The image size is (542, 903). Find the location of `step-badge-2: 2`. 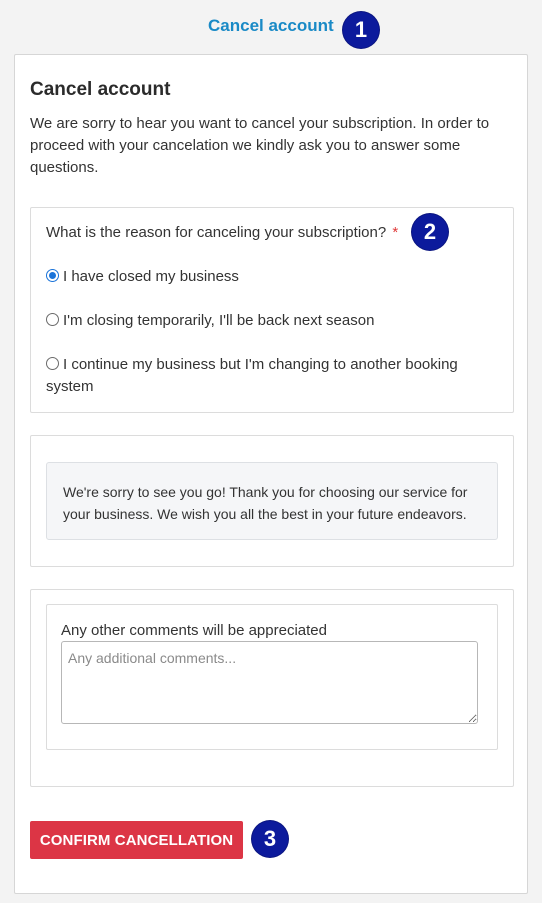

step-badge-2: 2 is located at coordinates (430, 232).